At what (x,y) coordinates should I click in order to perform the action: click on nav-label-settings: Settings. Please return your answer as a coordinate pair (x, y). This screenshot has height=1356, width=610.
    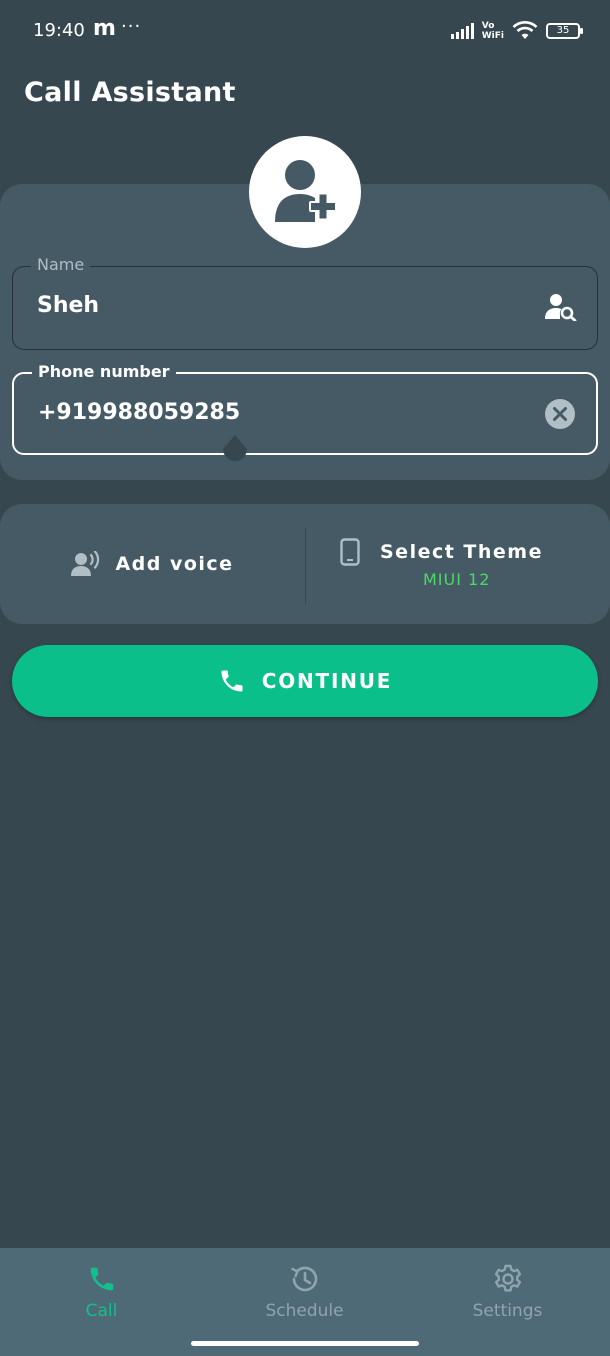
    Looking at the image, I should click on (507, 1311).